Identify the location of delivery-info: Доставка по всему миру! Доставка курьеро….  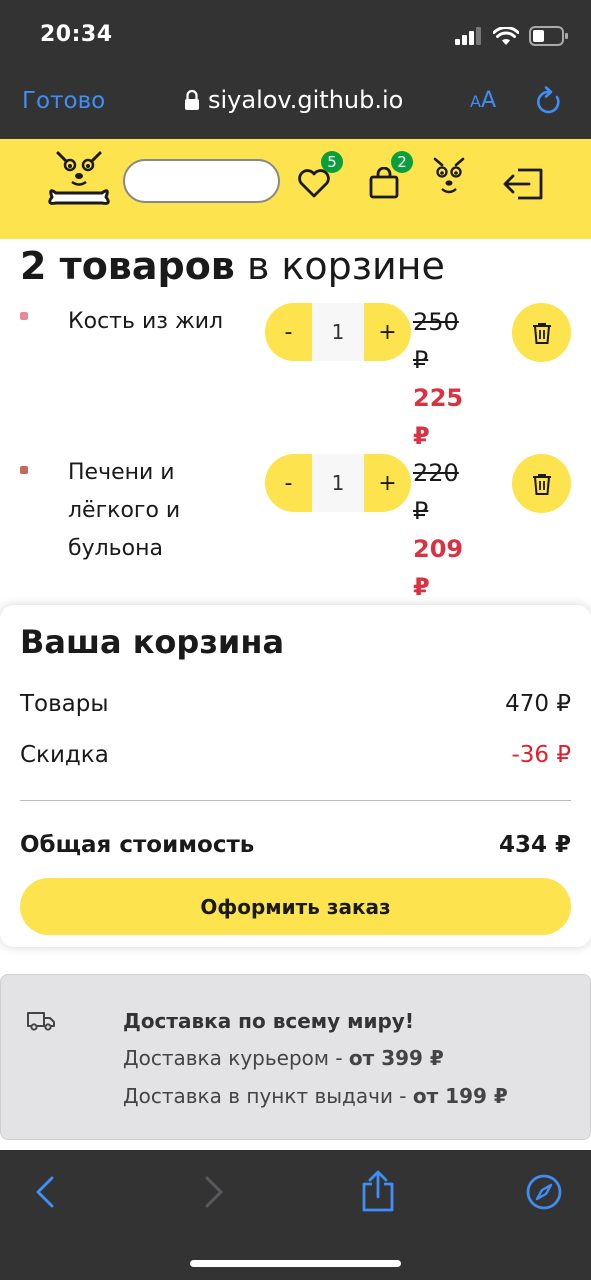
(295, 1057).